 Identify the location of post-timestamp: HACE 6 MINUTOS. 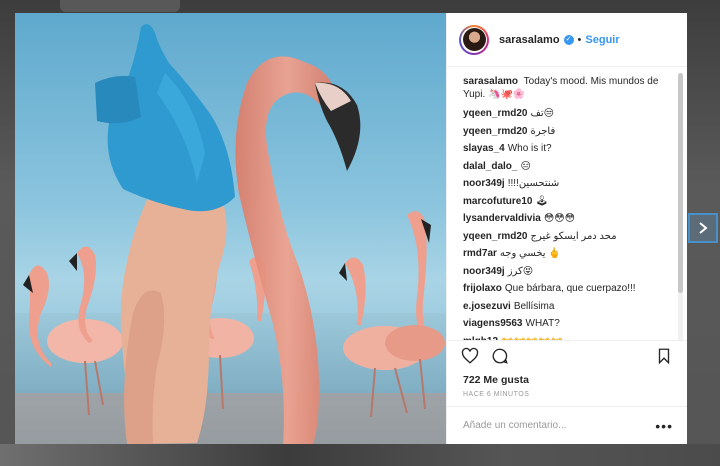
(496, 394).